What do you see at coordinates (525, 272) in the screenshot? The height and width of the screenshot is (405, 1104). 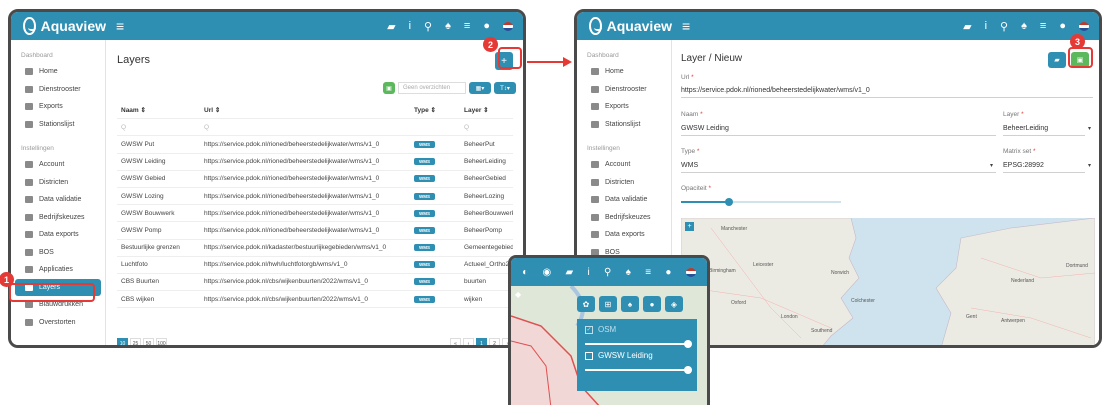 I see `back-icon: ◐` at bounding box center [525, 272].